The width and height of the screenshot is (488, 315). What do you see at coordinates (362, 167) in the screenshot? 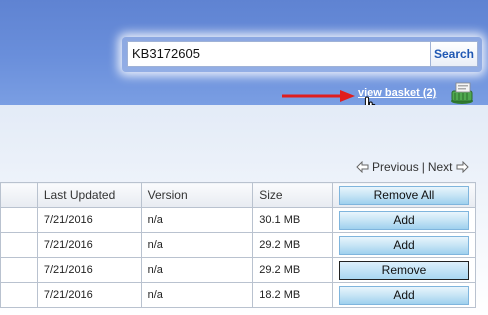
I see `previous-arrow-icon` at bounding box center [362, 167].